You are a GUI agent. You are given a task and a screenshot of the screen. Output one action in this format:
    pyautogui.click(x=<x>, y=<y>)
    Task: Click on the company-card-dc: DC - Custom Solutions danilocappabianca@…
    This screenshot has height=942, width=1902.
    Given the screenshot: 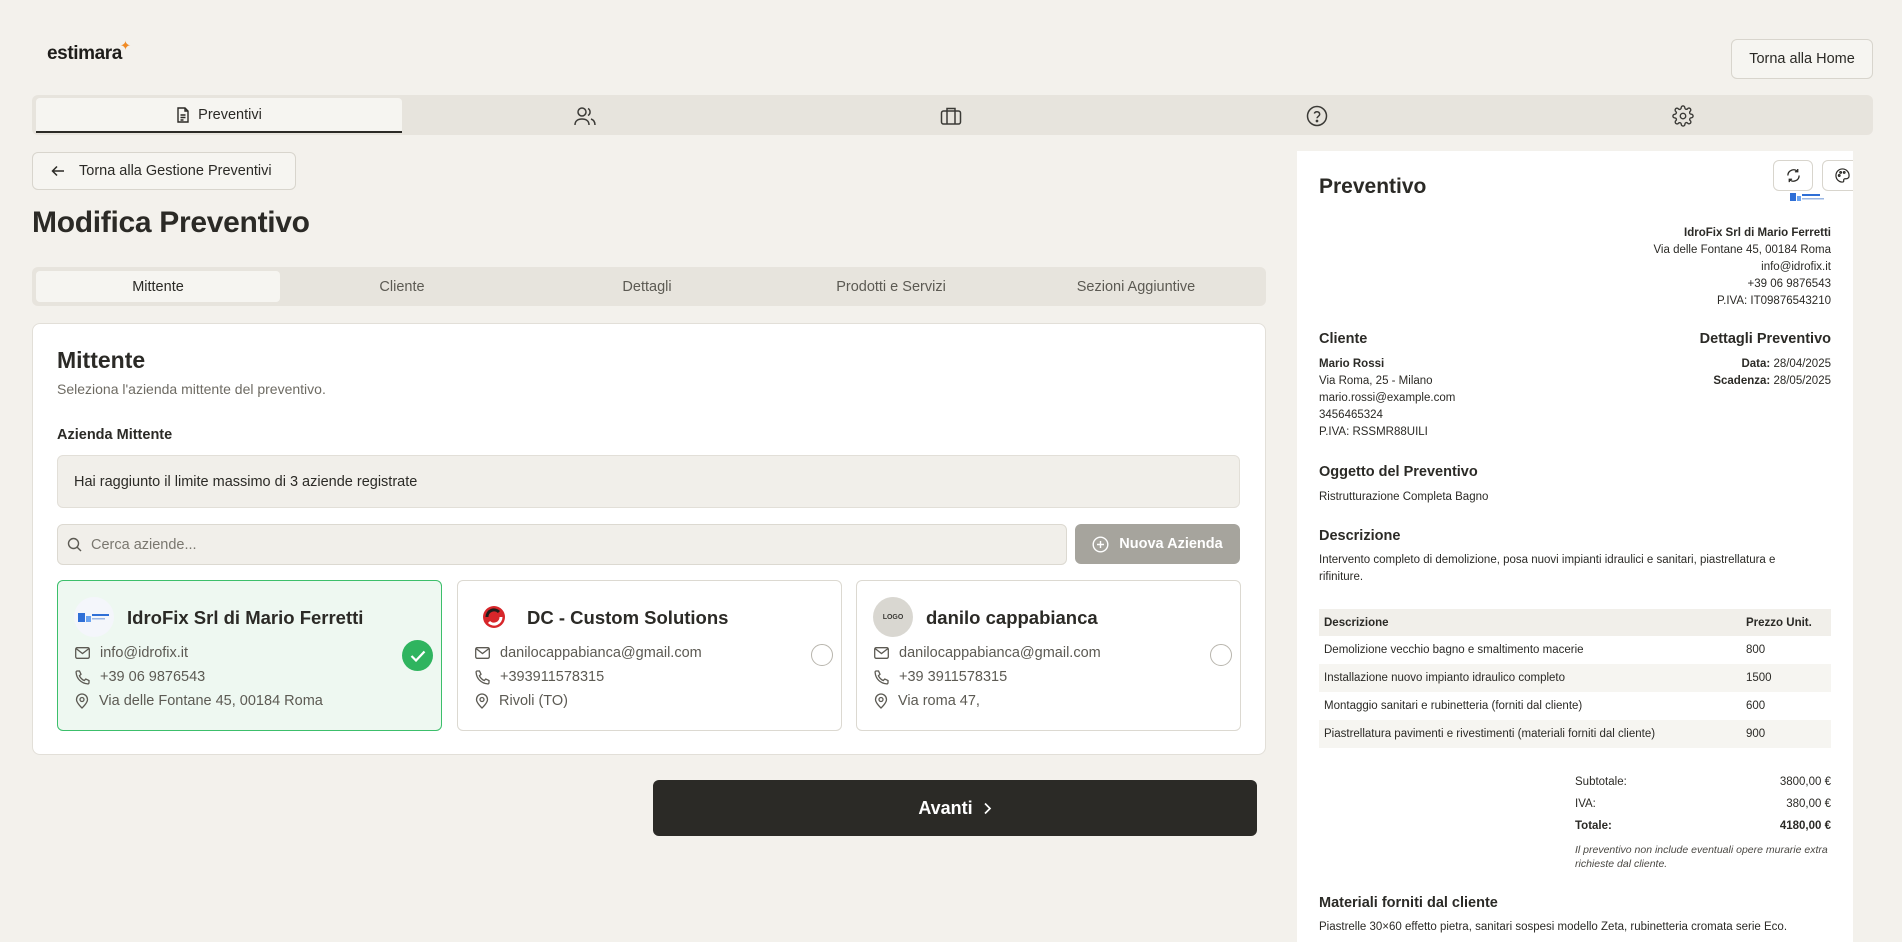 What is the action you would take?
    pyautogui.click(x=649, y=655)
    